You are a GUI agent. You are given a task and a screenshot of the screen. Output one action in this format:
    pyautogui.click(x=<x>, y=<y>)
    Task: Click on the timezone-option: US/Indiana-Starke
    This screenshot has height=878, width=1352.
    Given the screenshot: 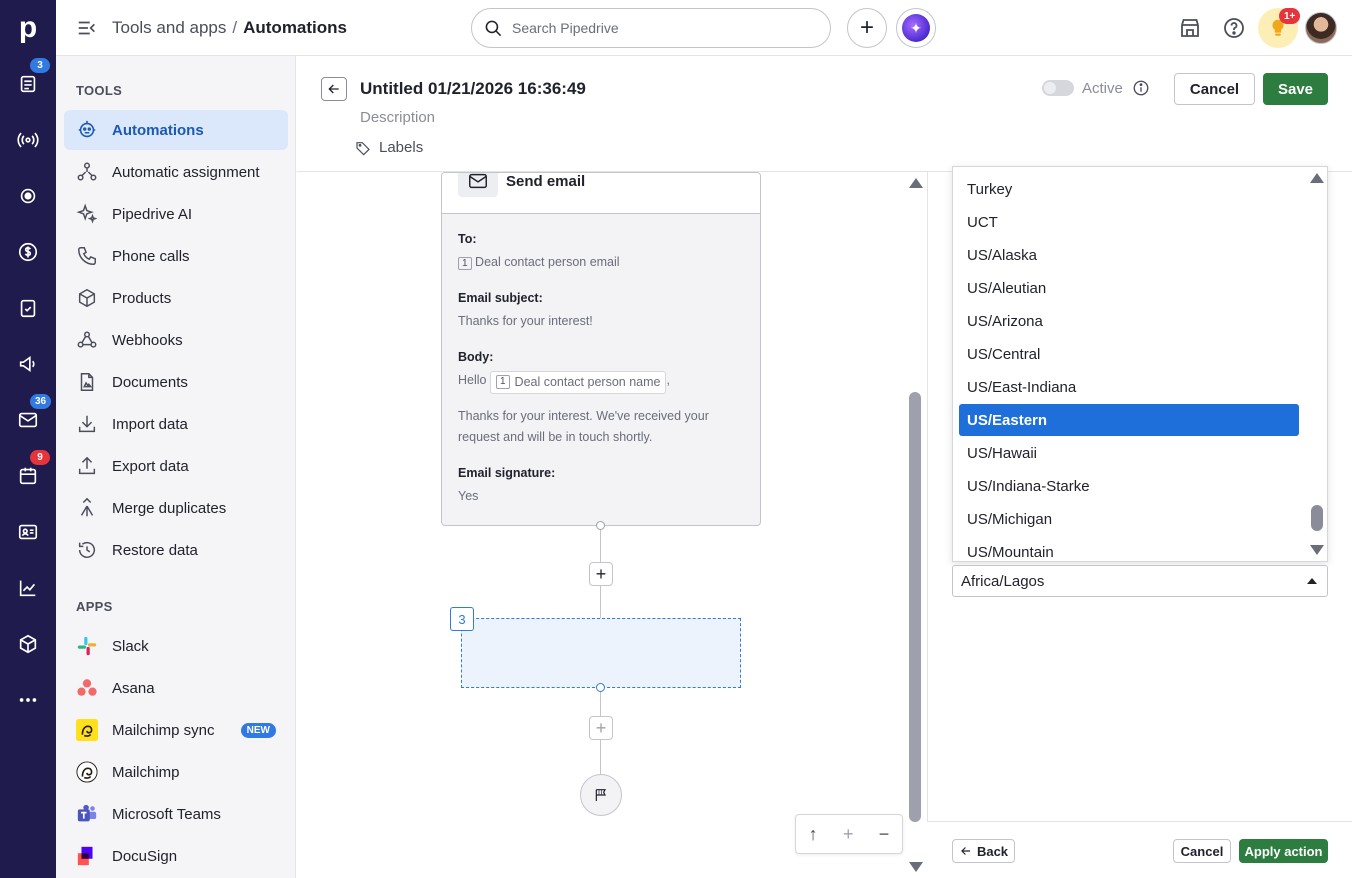 What is the action you would take?
    pyautogui.click(x=1129, y=486)
    